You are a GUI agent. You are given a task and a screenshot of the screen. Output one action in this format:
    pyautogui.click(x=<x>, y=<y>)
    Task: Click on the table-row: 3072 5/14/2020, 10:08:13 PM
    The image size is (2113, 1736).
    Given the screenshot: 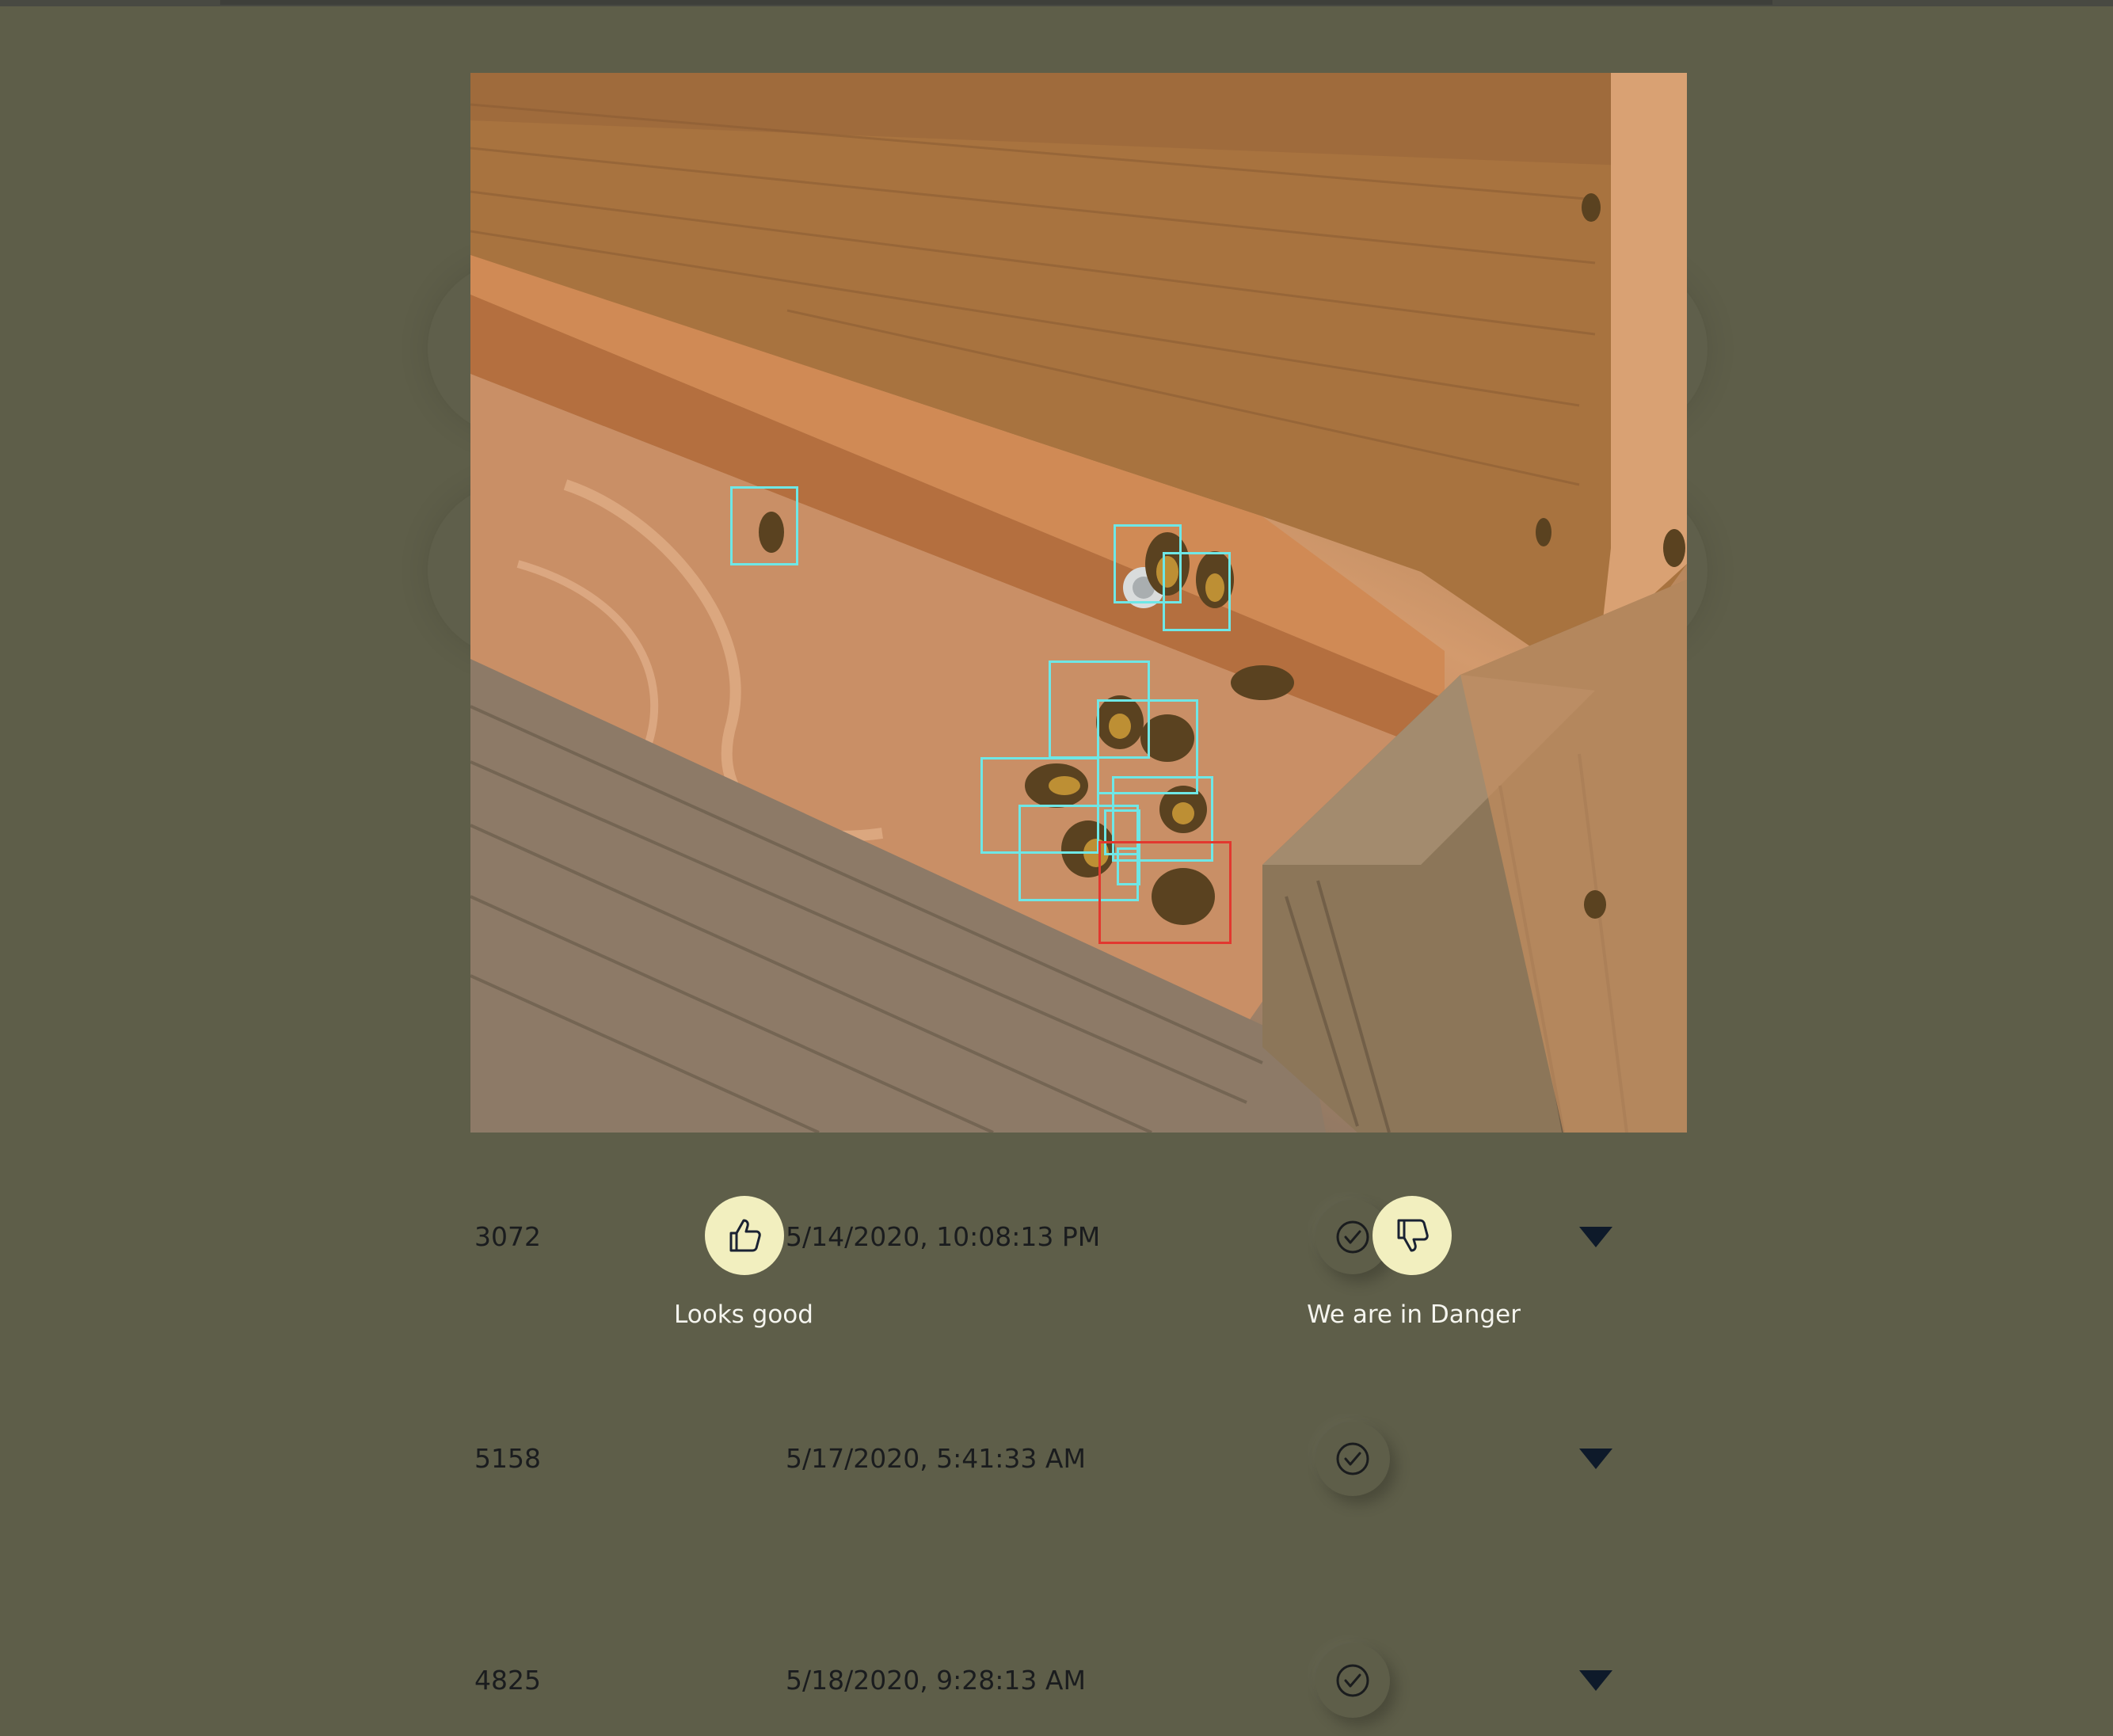 What is the action you would take?
    pyautogui.click(x=1078, y=1237)
    